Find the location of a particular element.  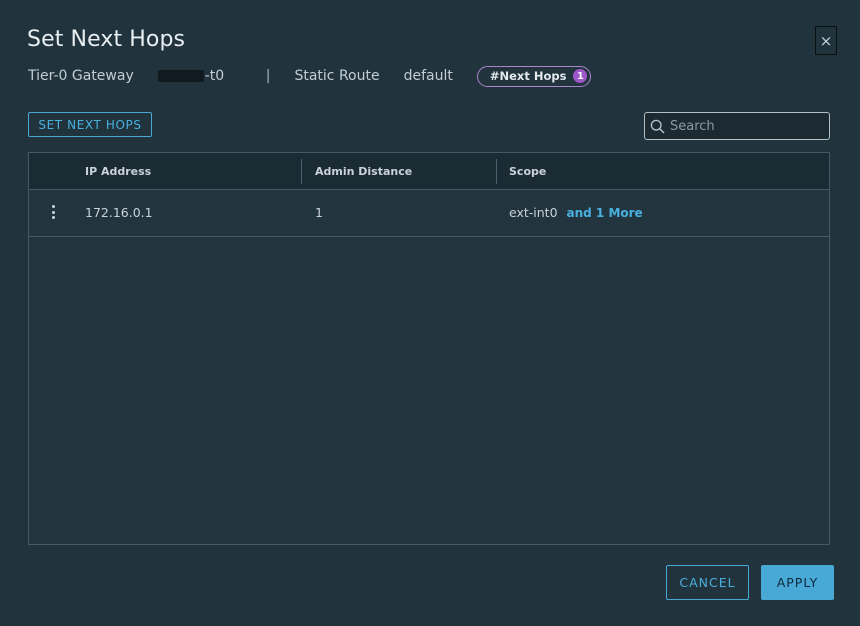

route-name: default is located at coordinates (428, 76).